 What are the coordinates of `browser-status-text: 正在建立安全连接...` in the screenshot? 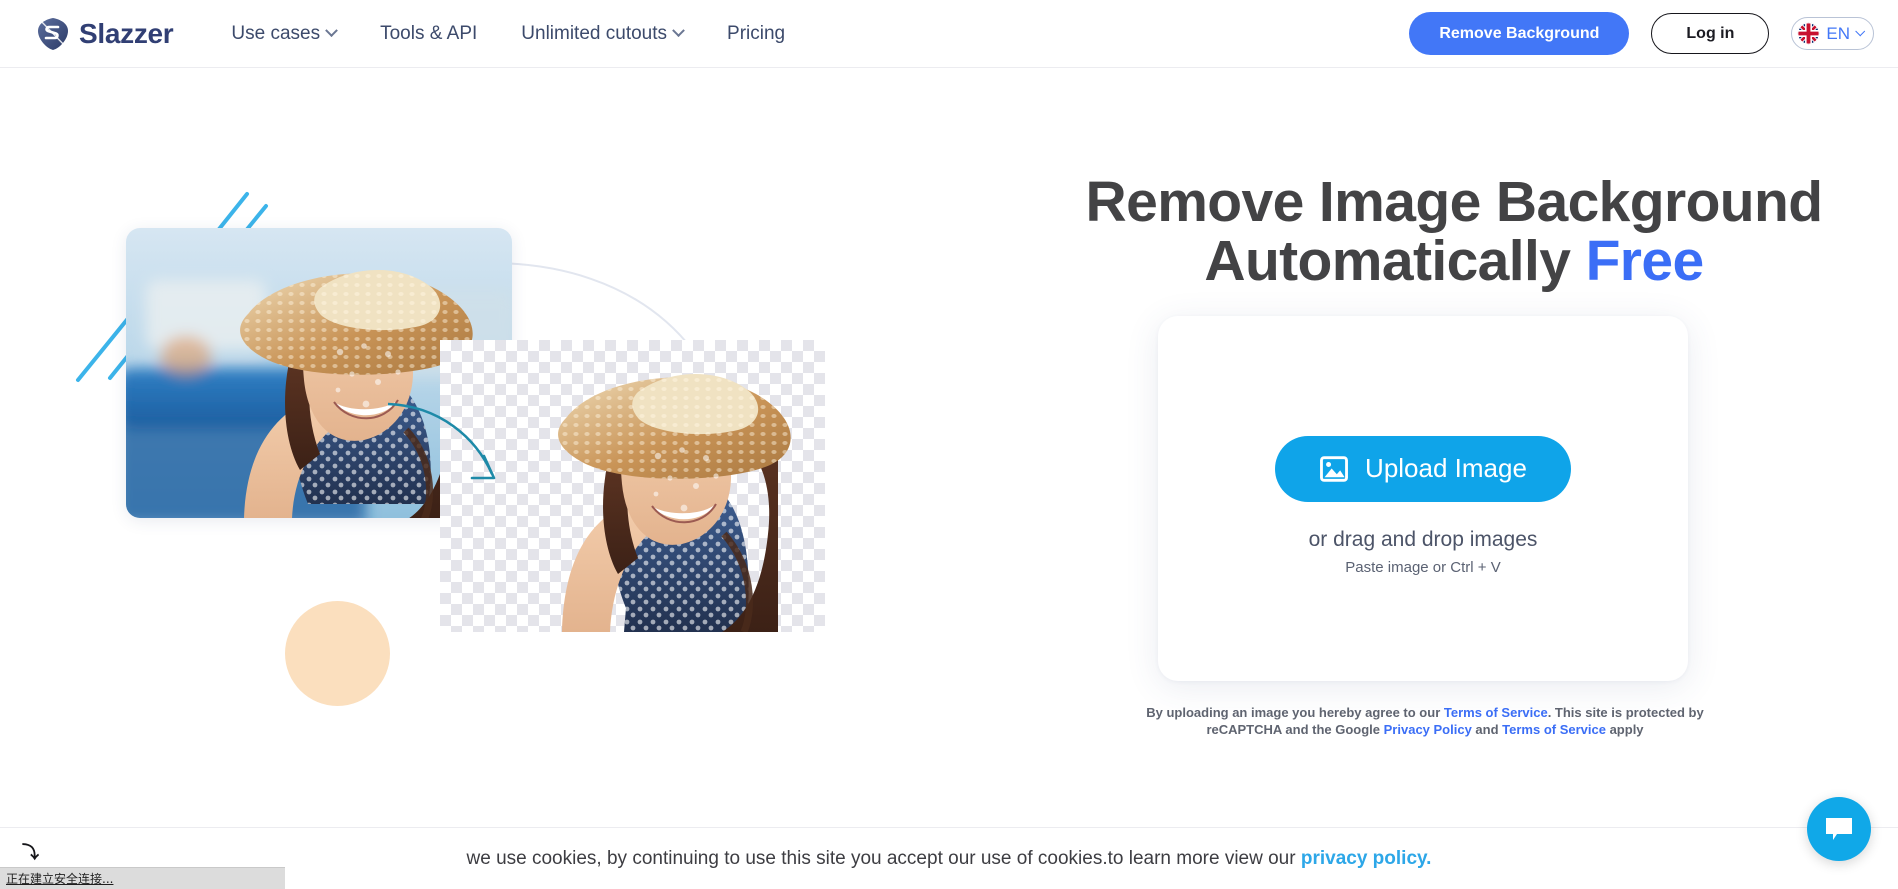 It's located at (60, 879).